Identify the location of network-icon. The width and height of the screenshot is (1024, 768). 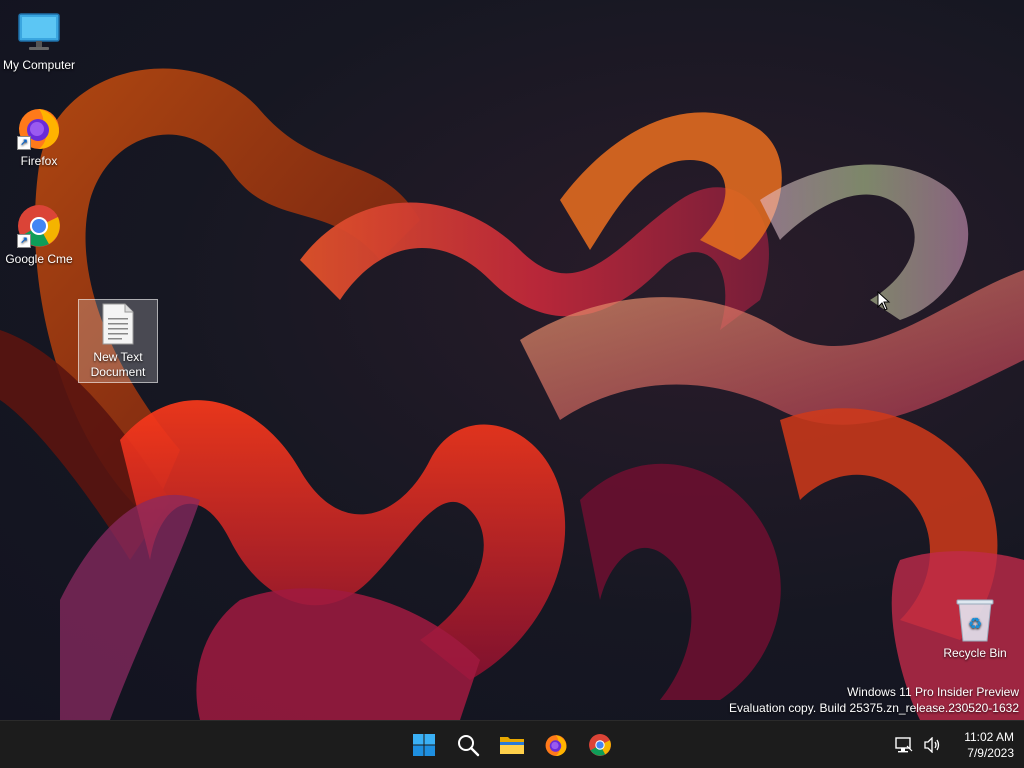
(904, 745).